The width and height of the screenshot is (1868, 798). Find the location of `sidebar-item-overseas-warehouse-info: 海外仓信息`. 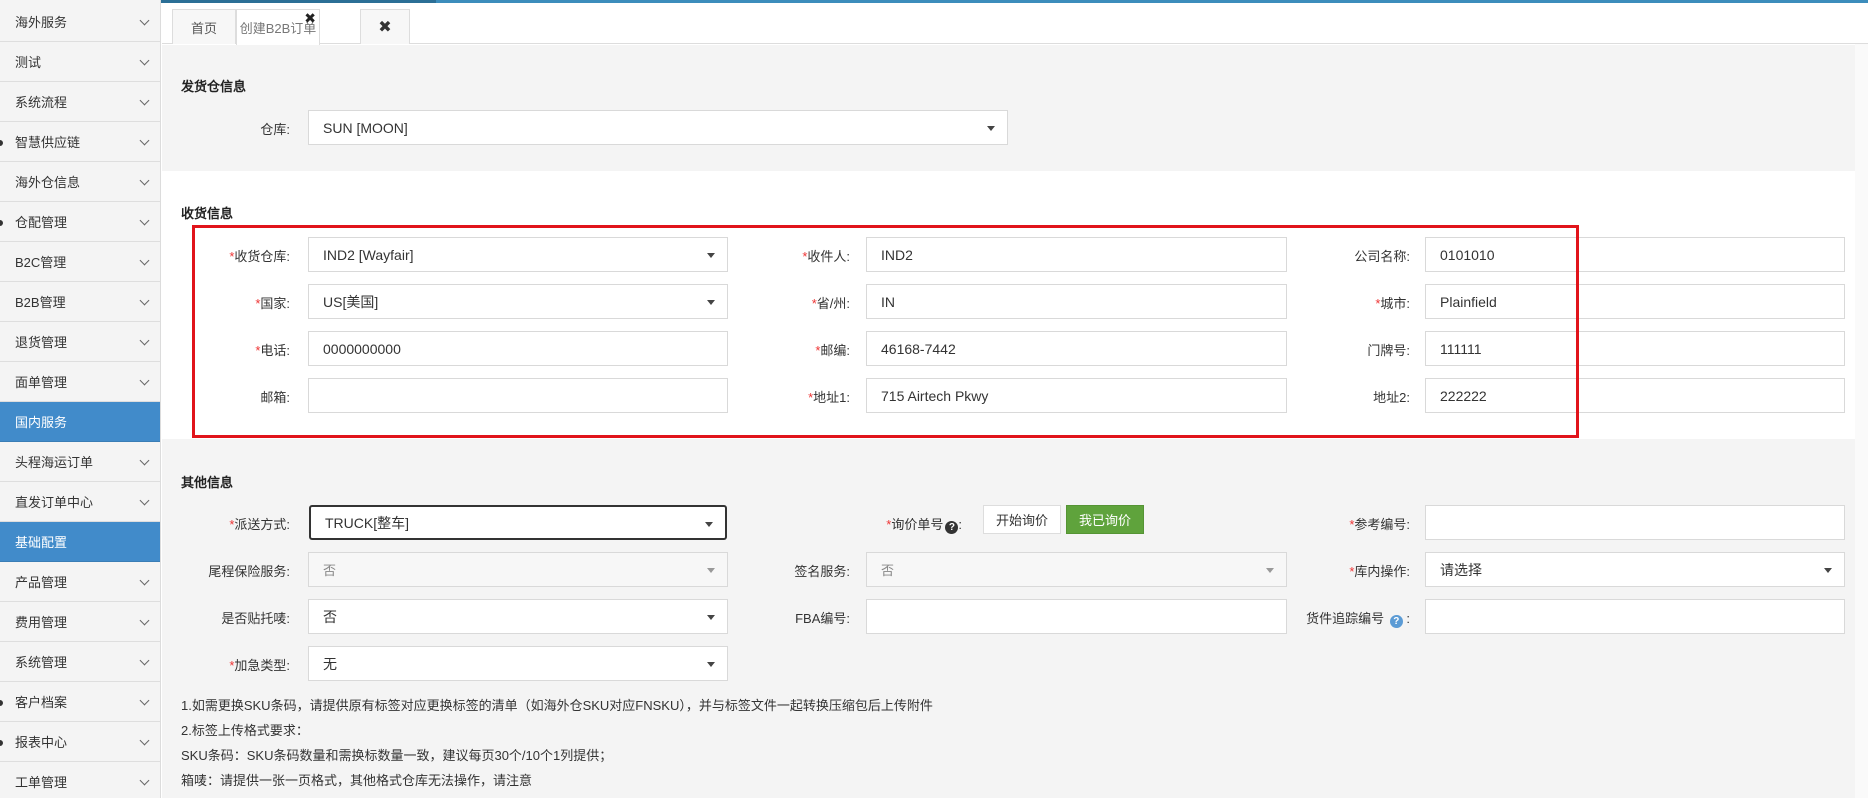

sidebar-item-overseas-warehouse-info: 海外仓信息 is located at coordinates (80, 182).